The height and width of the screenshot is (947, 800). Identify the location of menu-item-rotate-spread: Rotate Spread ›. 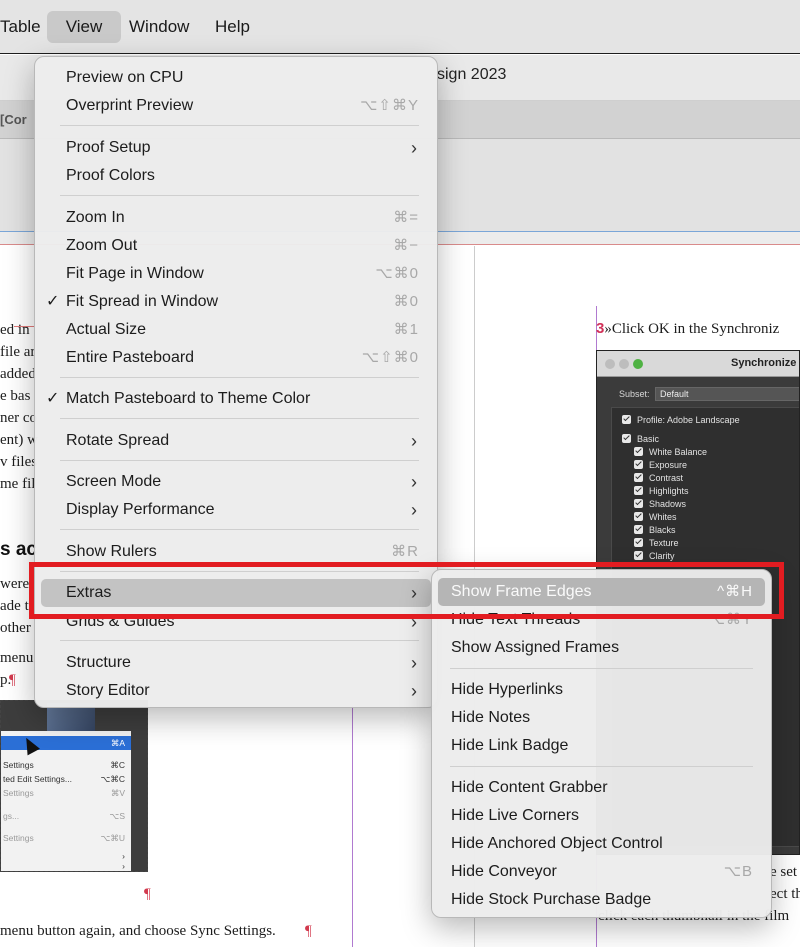
(236, 441).